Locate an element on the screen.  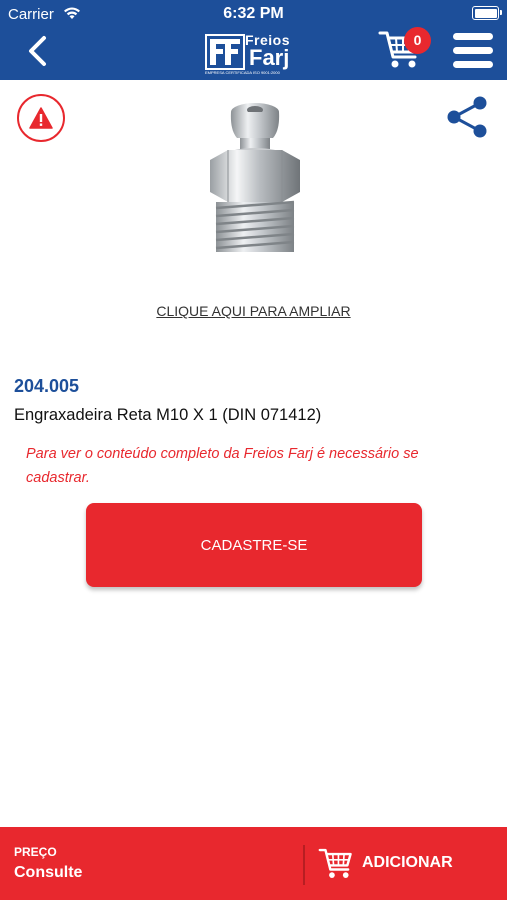
zoom-image-link: CLIQUE AQUI PARA AMPLIAR is located at coordinates (253, 311).